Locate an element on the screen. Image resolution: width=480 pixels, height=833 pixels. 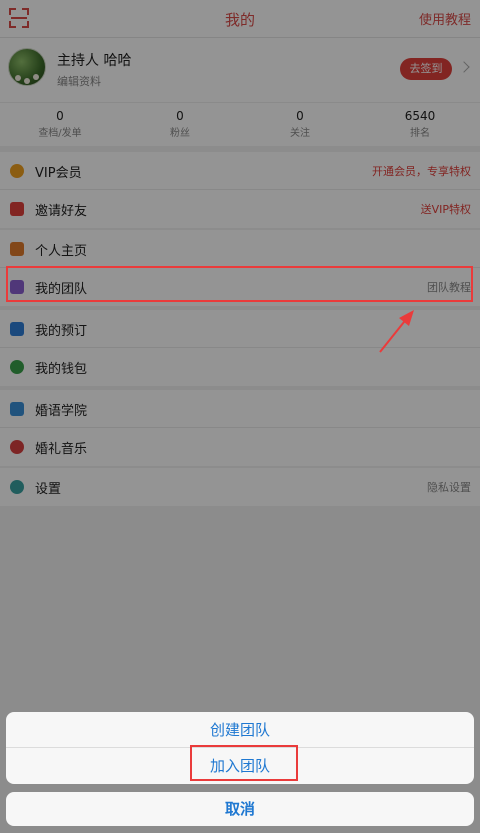
join-highlight-box is located at coordinates (244, 763).